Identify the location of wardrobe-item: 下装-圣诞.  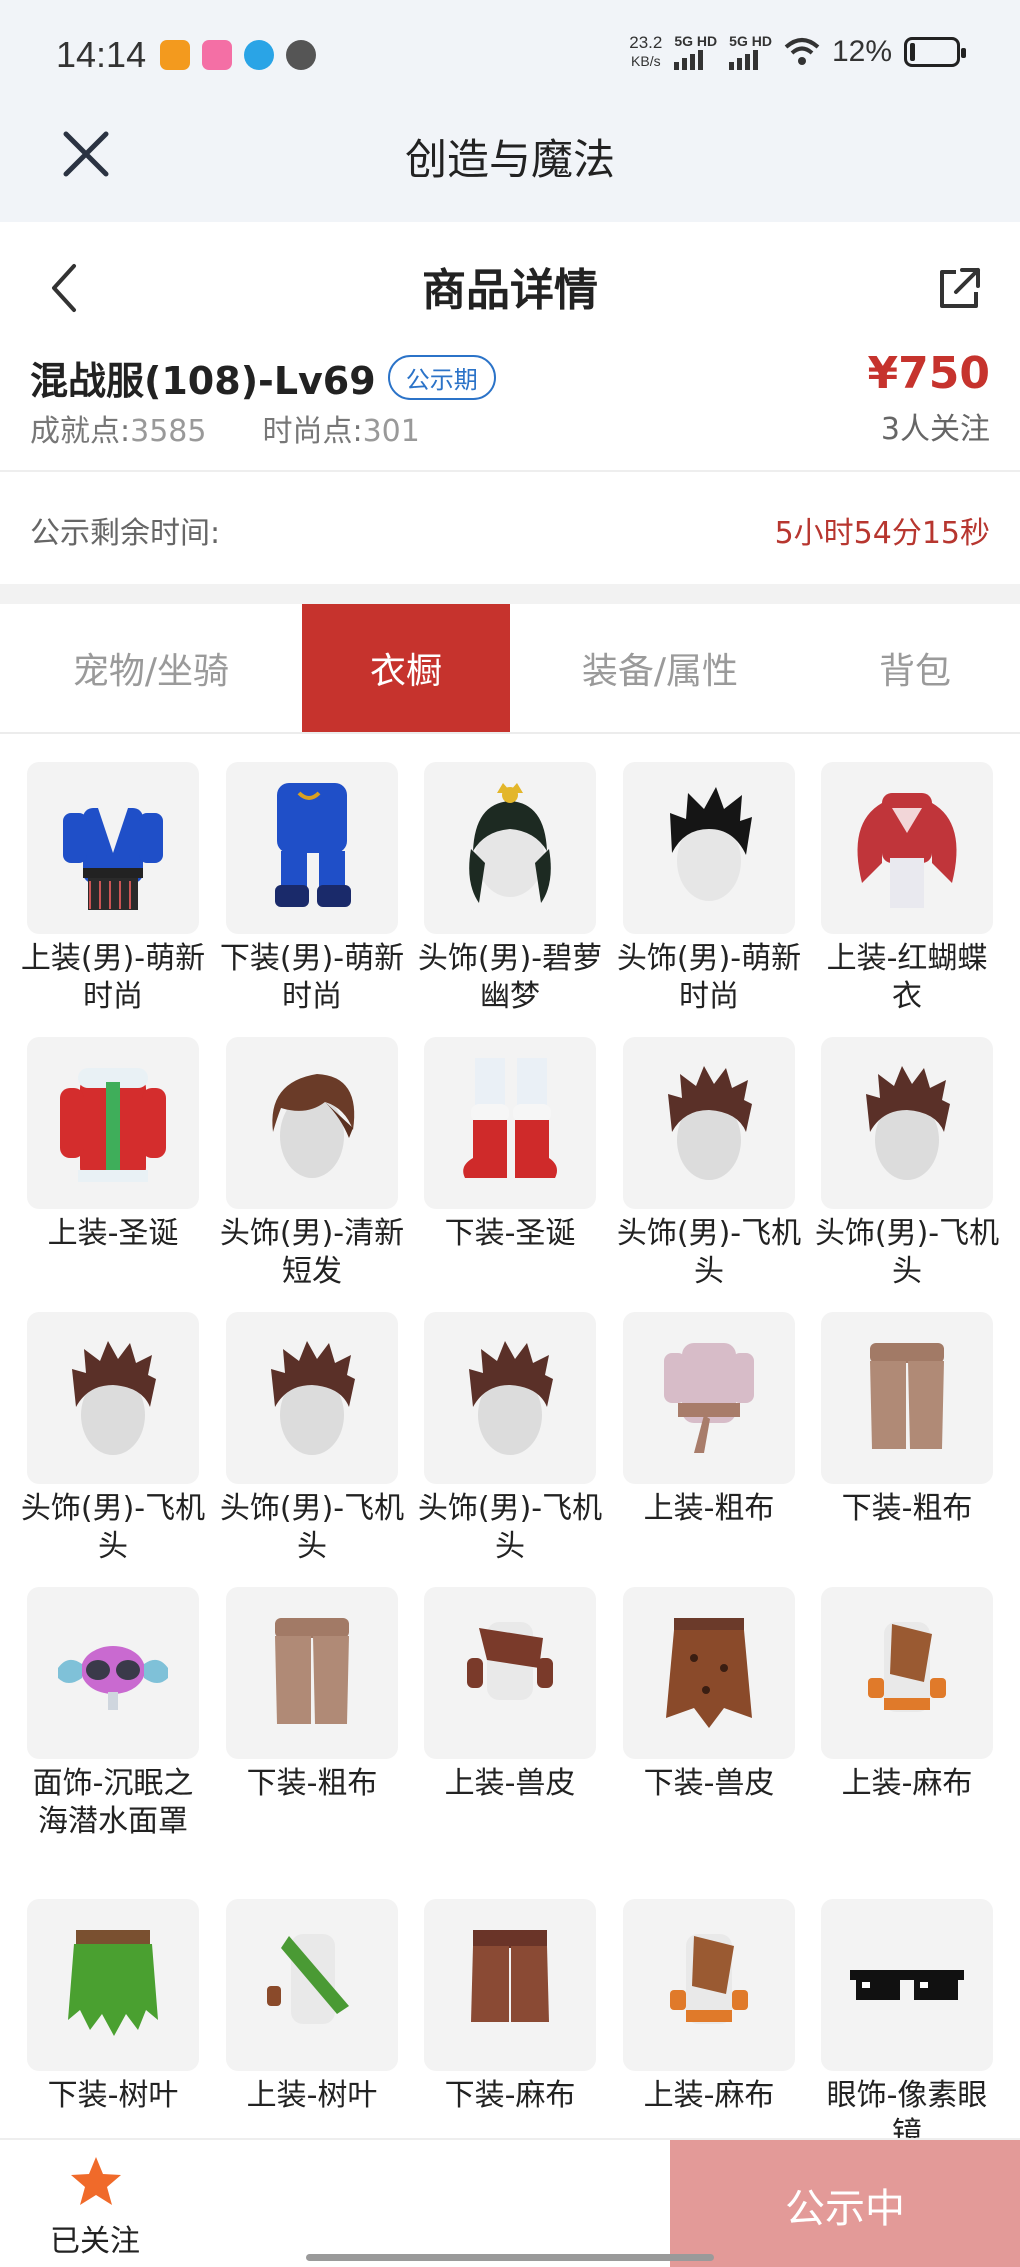
(510, 1145).